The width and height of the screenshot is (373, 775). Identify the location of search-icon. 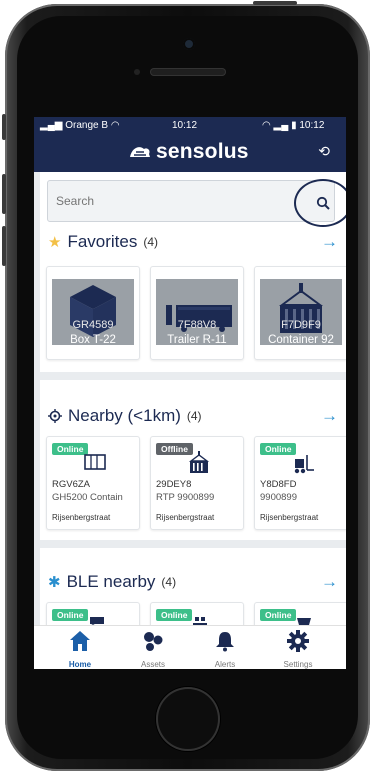
(323, 203).